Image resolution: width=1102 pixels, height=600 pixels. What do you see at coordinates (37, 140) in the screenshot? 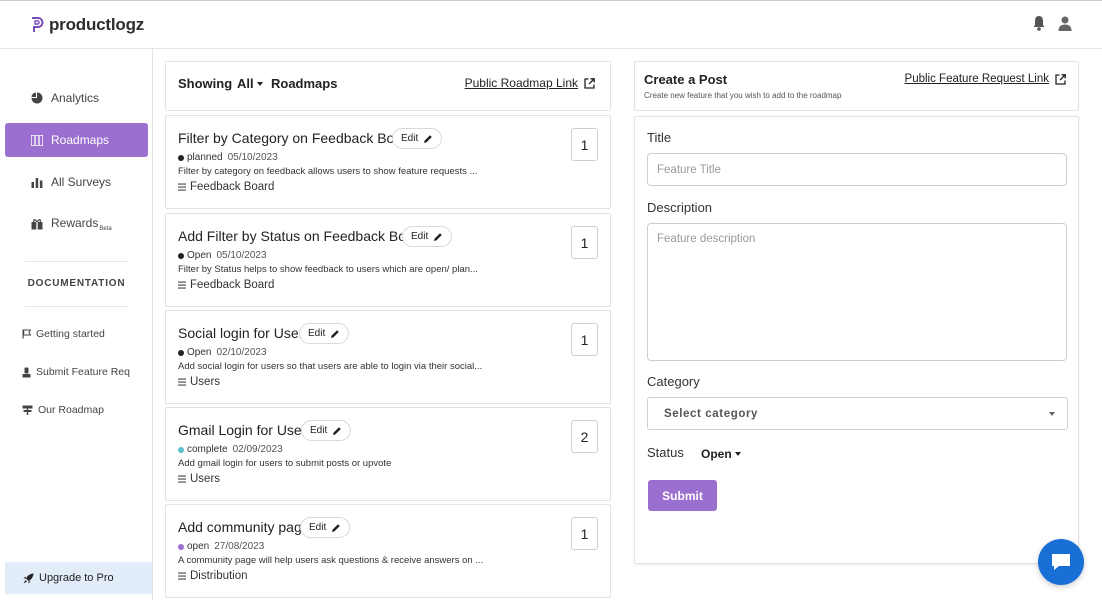
I see `roadmap-icon` at bounding box center [37, 140].